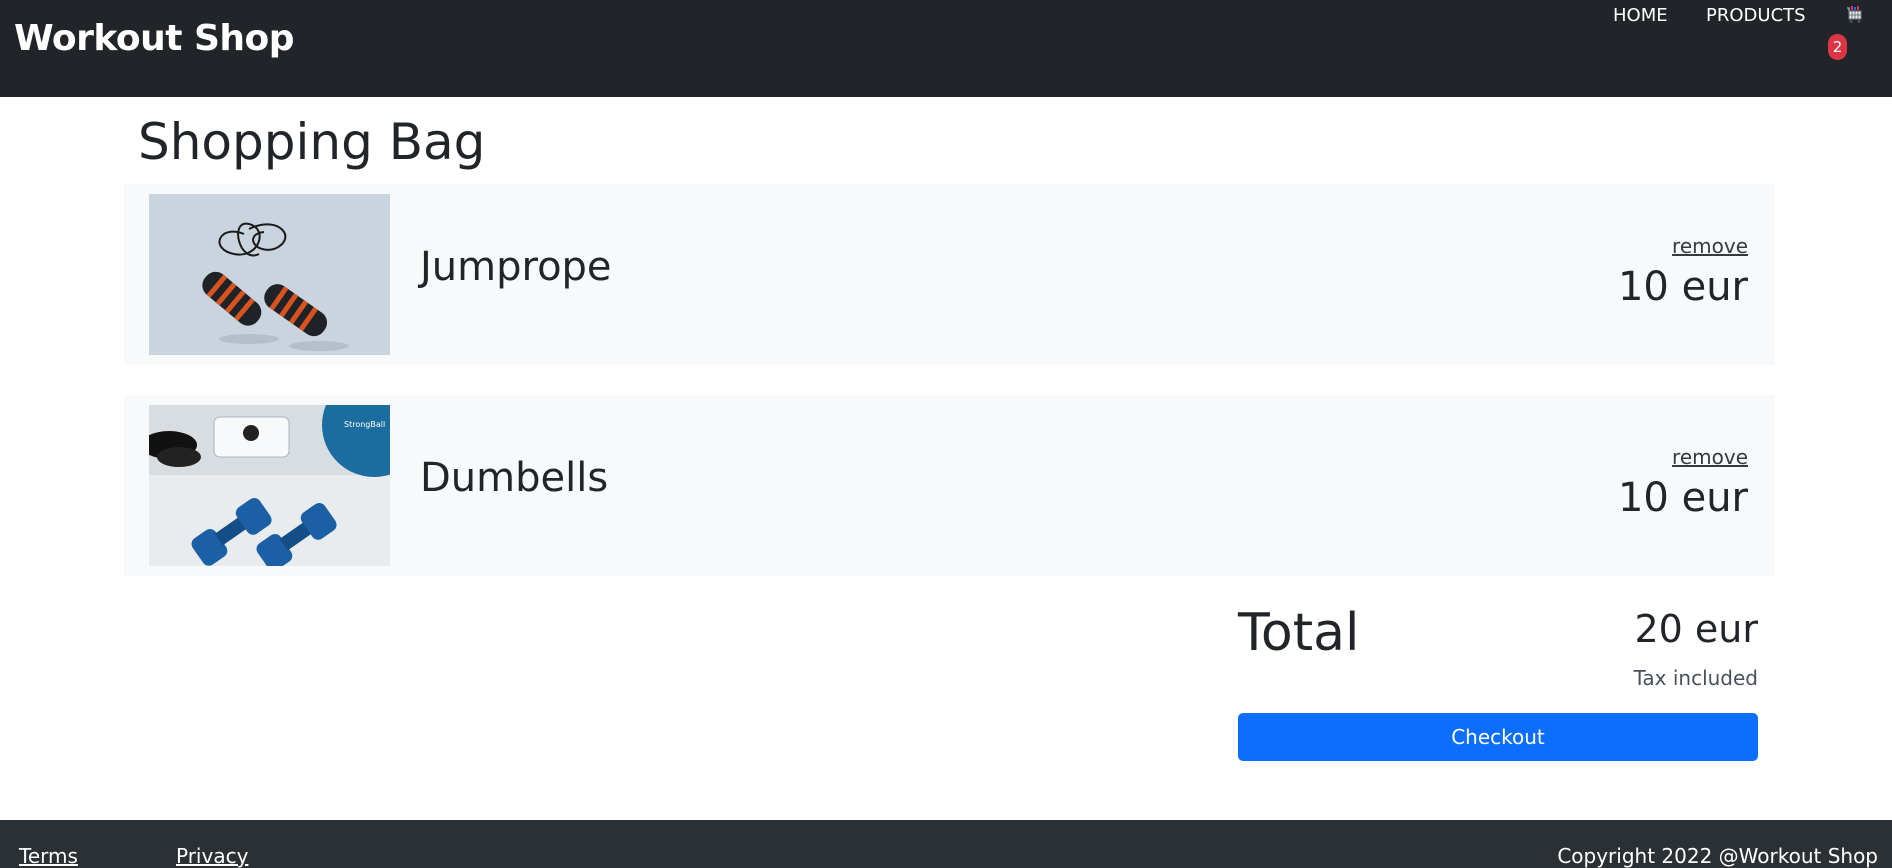 This screenshot has height=868, width=1892. Describe the element at coordinates (1299, 633) in the screenshot. I see `total-label: Total` at that location.